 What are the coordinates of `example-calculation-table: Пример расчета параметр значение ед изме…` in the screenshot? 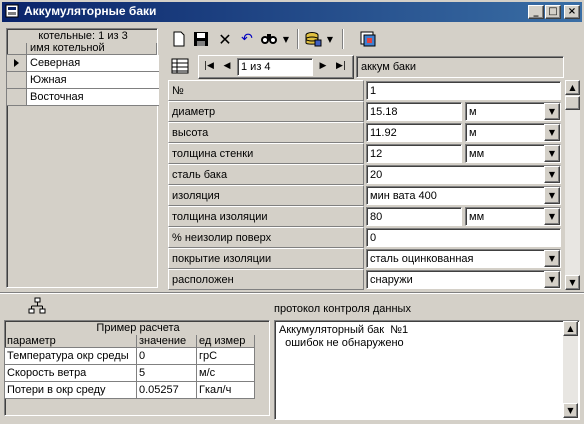 It's located at (137, 368).